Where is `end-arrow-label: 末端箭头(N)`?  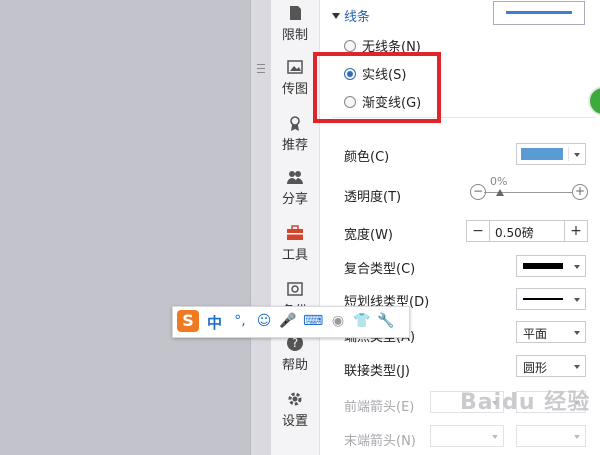 end-arrow-label: 末端箭头(N) is located at coordinates (380, 441).